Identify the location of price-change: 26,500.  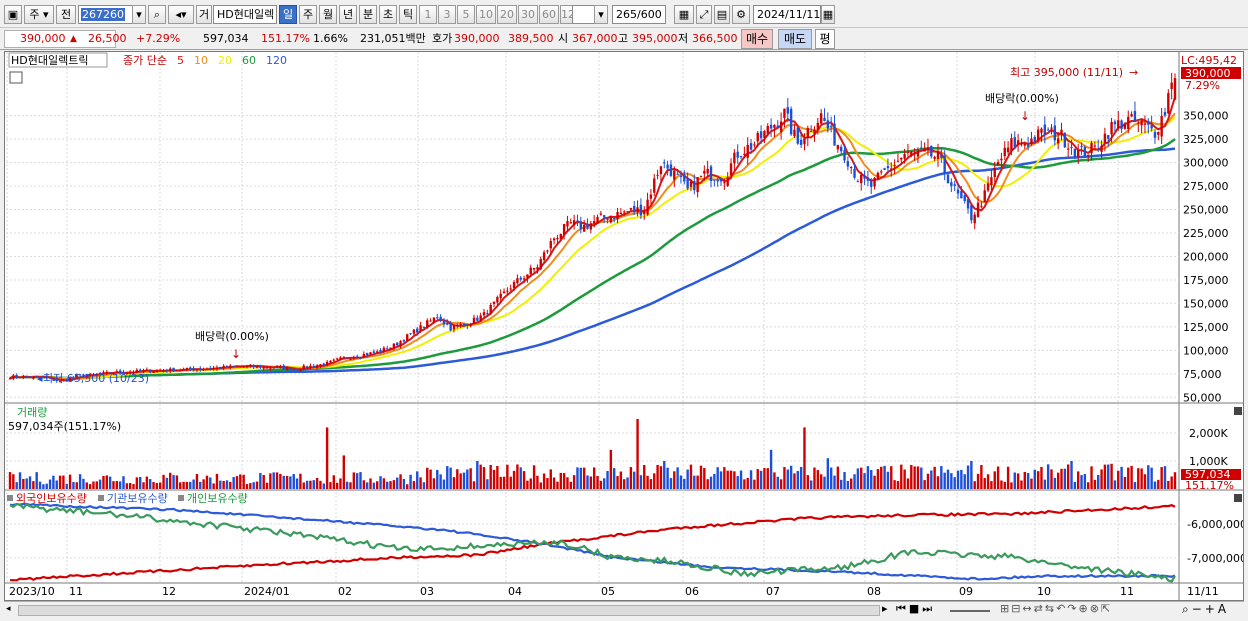
(107, 38).